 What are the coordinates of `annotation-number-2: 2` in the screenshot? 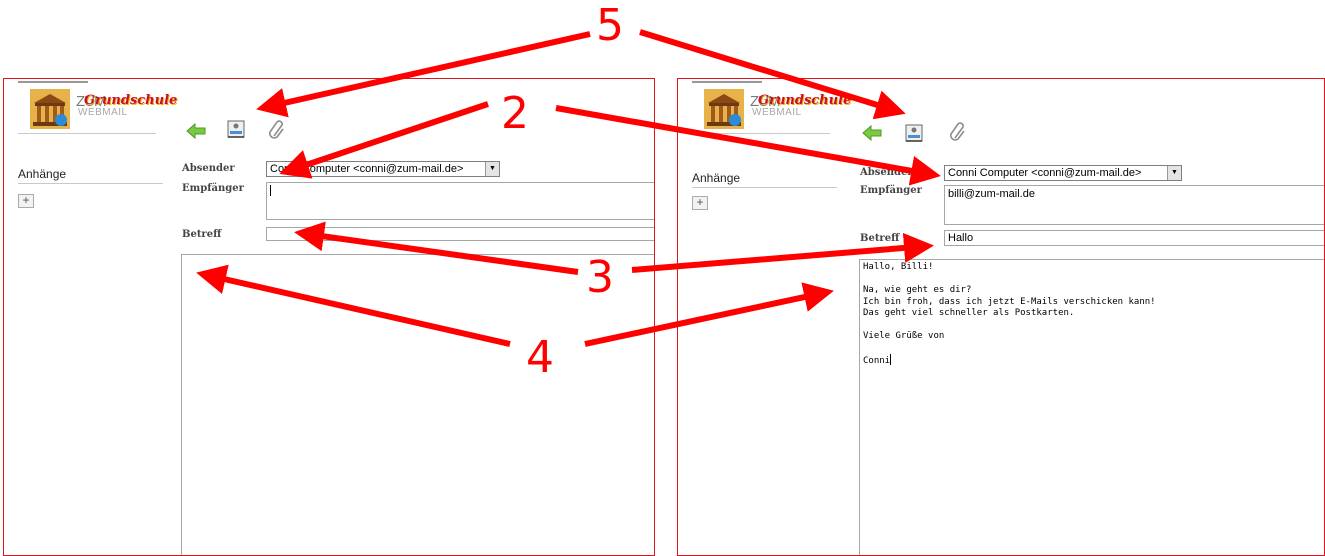 It's located at (515, 113).